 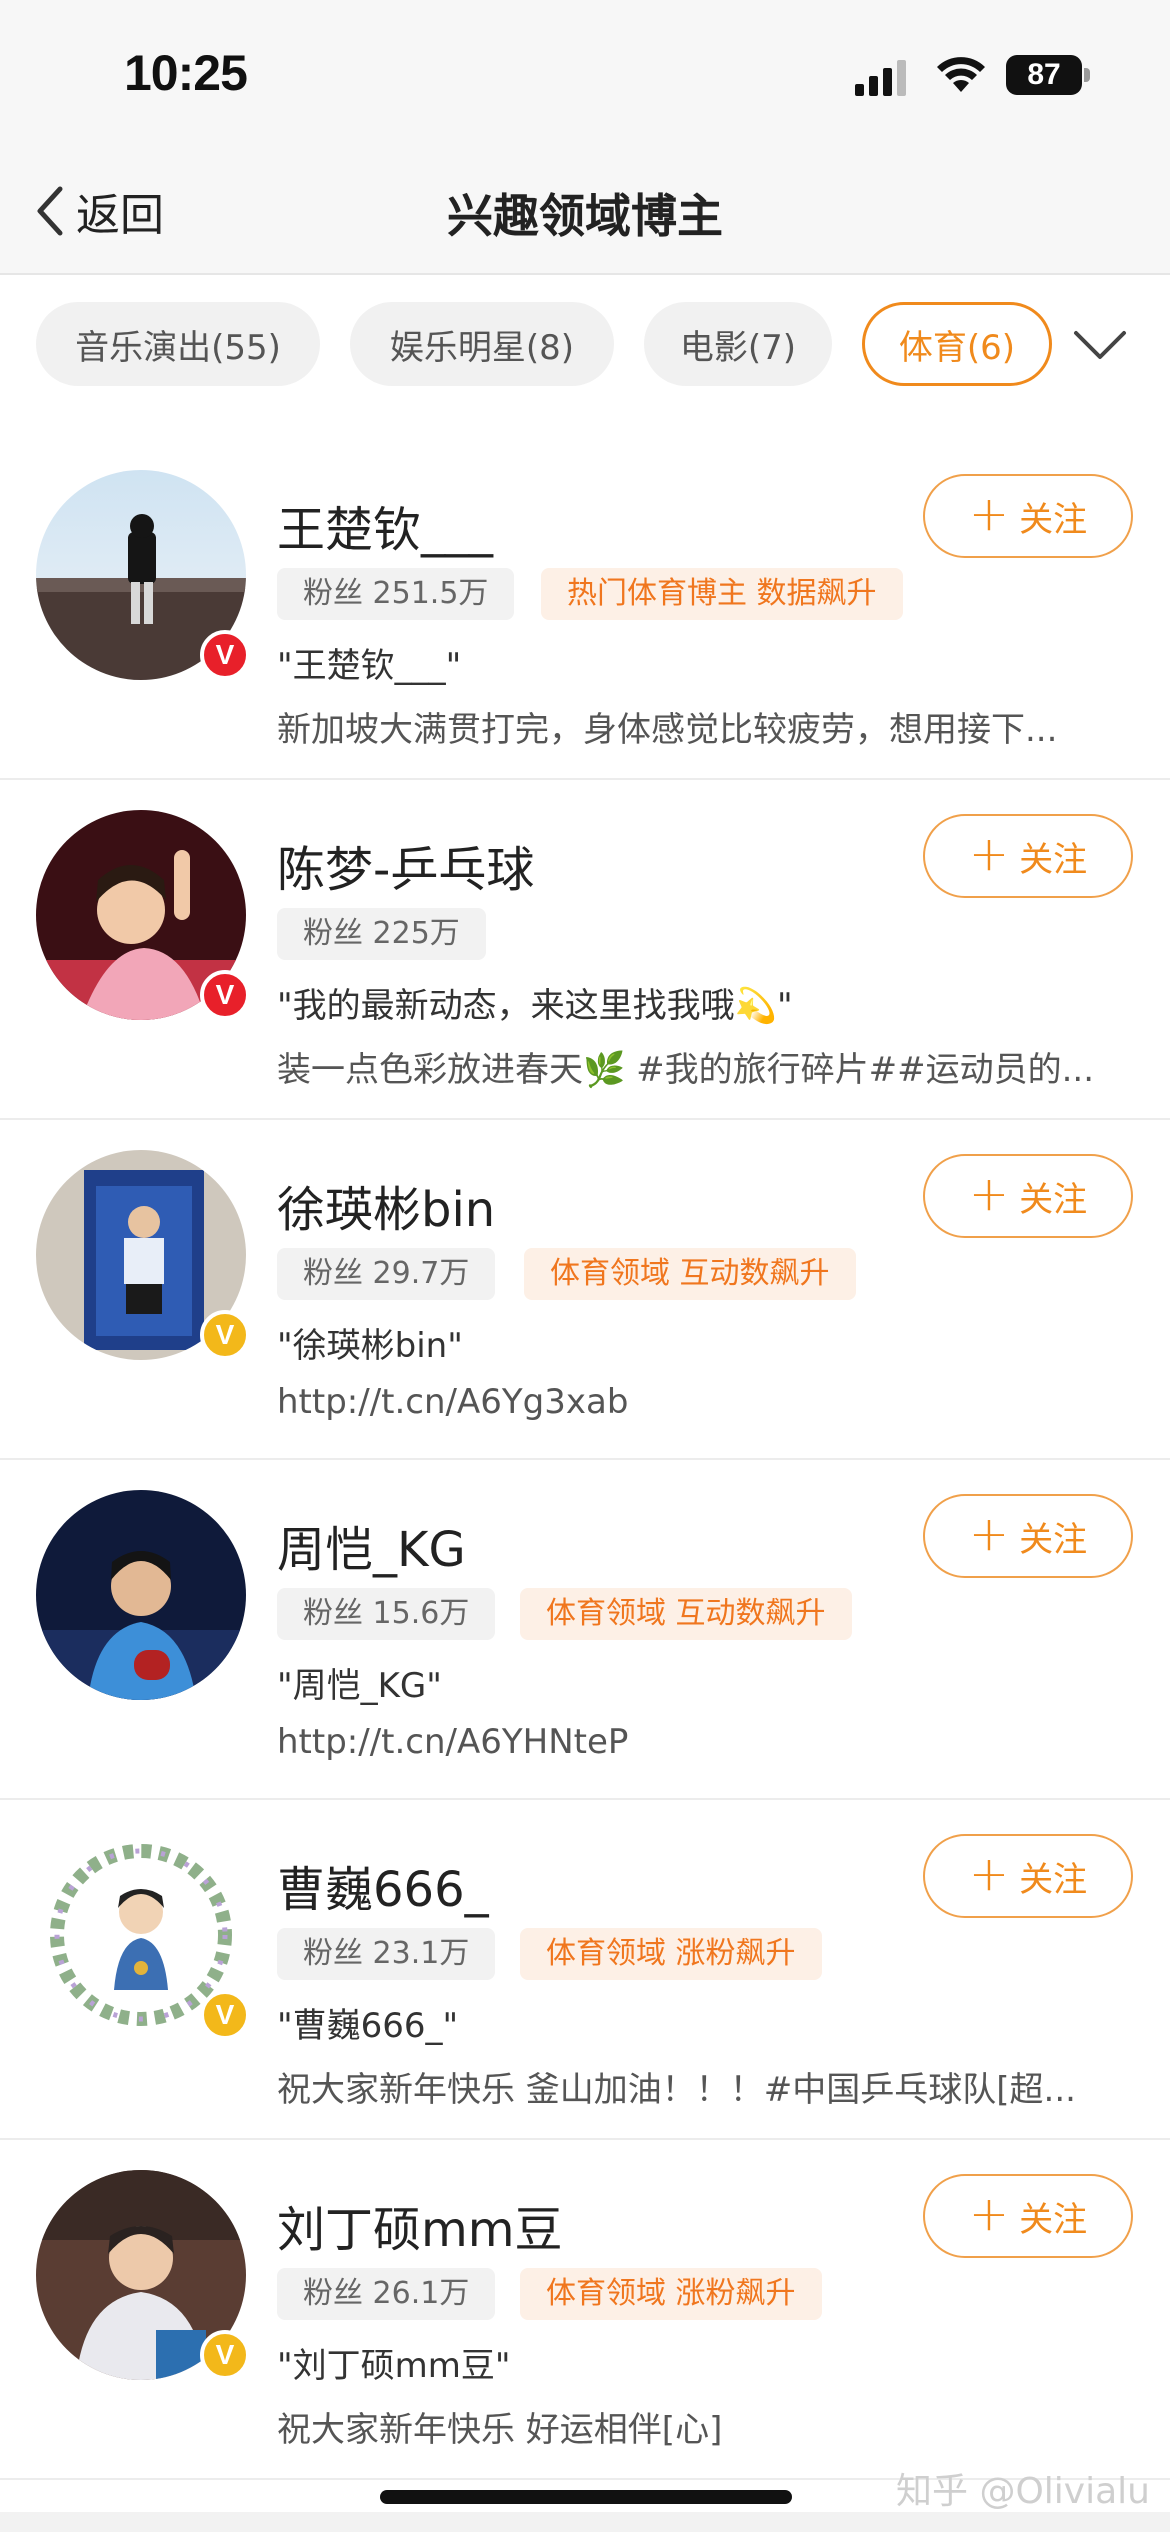 What do you see at coordinates (1087, 75) in the screenshot?
I see `battery-cap` at bounding box center [1087, 75].